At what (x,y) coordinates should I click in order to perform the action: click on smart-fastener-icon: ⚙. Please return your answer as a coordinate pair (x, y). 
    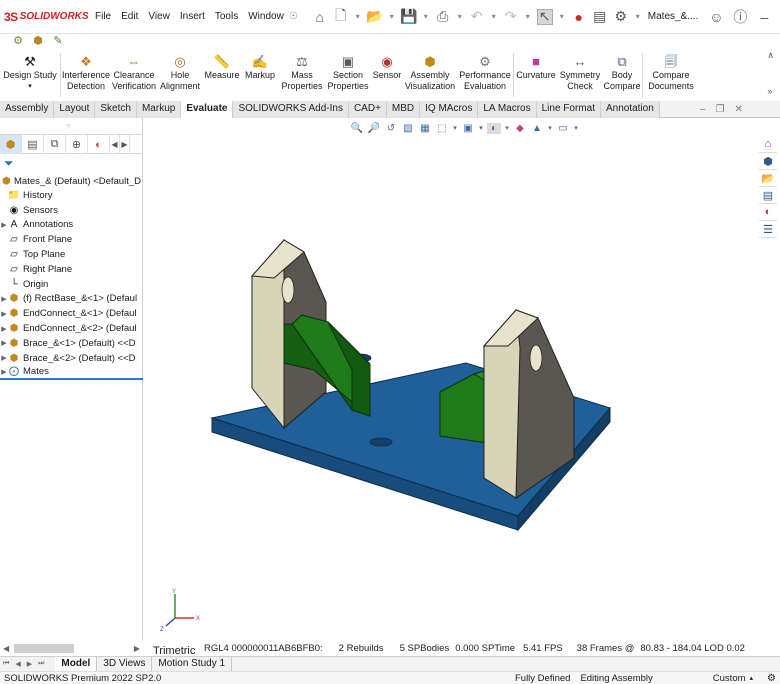
    Looking at the image, I should click on (18, 40).